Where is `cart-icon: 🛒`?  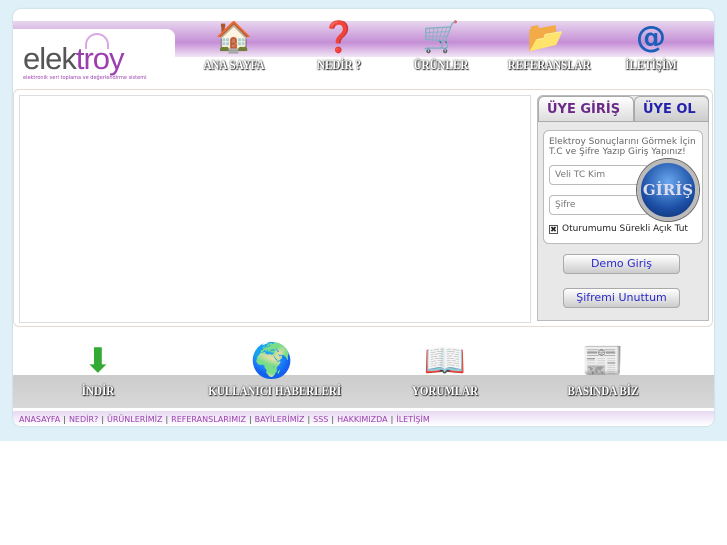 cart-icon: 🛒 is located at coordinates (441, 37).